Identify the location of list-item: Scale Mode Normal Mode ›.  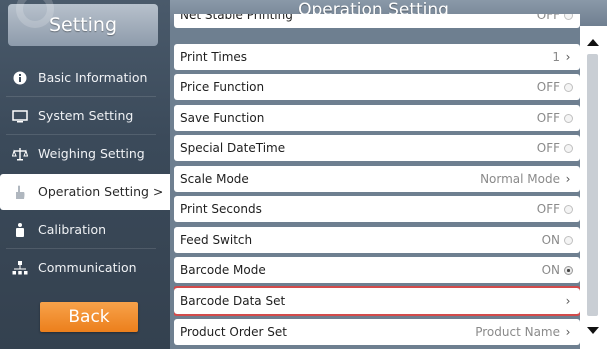
(377, 179).